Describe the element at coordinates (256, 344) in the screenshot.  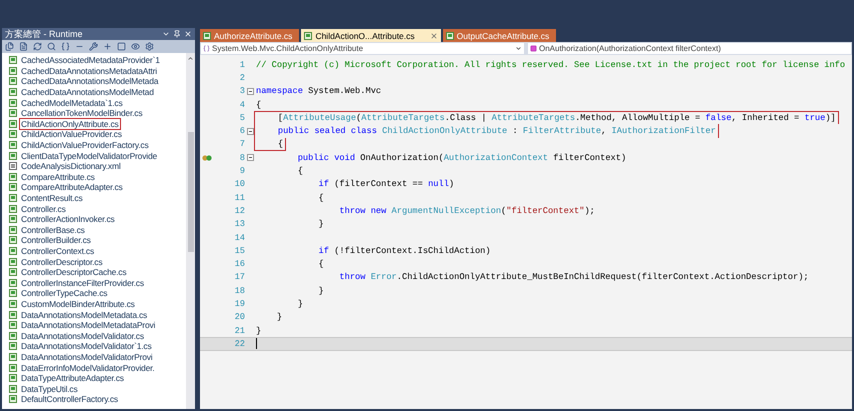
I see `text-cursor` at that location.